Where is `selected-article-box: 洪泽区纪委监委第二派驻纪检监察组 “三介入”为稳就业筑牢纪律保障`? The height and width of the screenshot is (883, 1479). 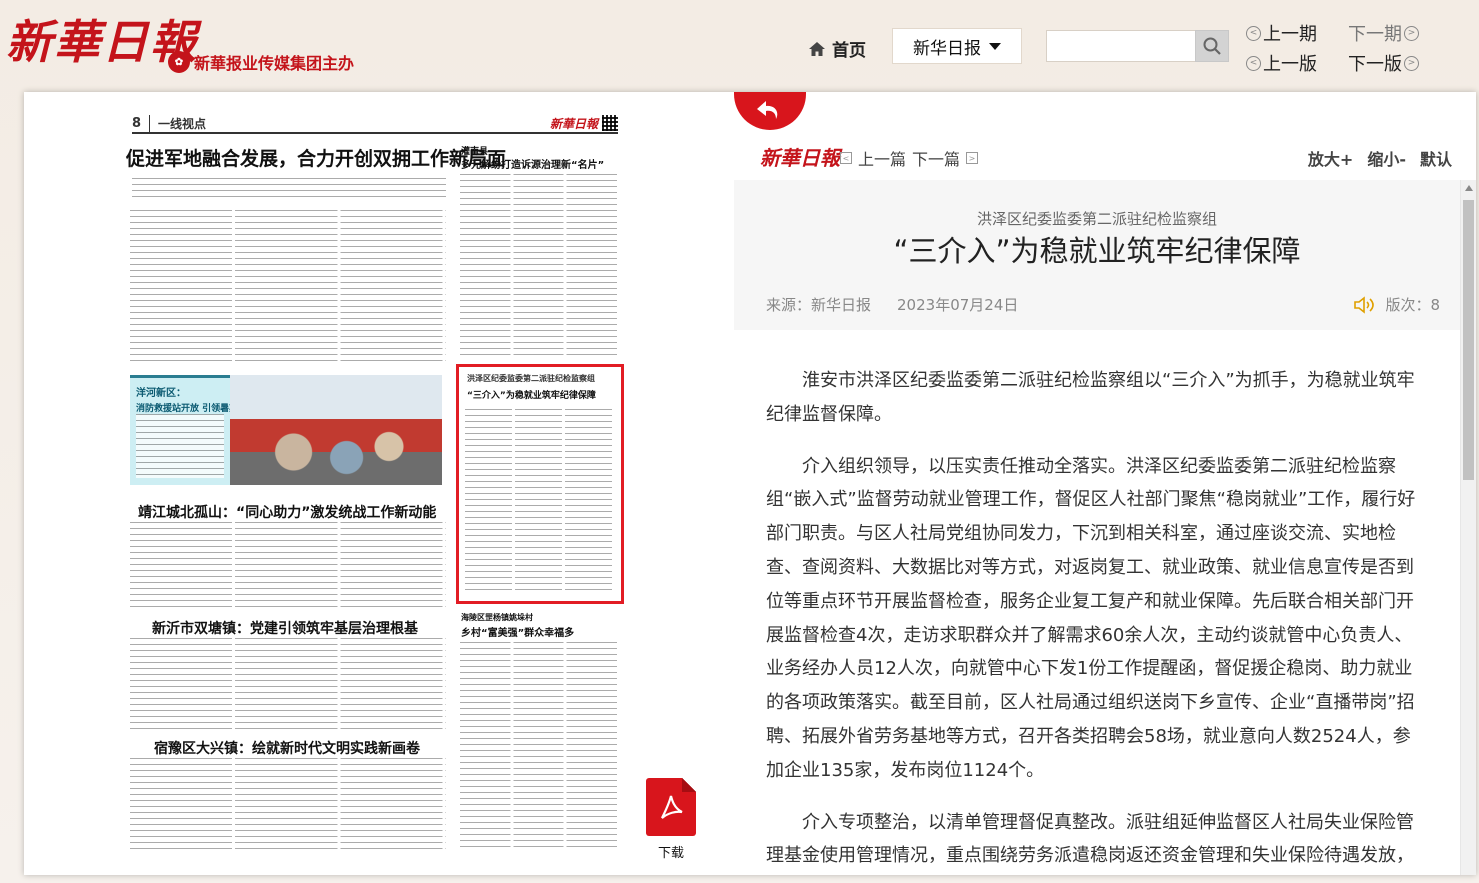
selected-article-box: 洪泽区纪委监委第二派驻纪检监察组 “三介入”为稳就业筑牢纪律保障 is located at coordinates (540, 484).